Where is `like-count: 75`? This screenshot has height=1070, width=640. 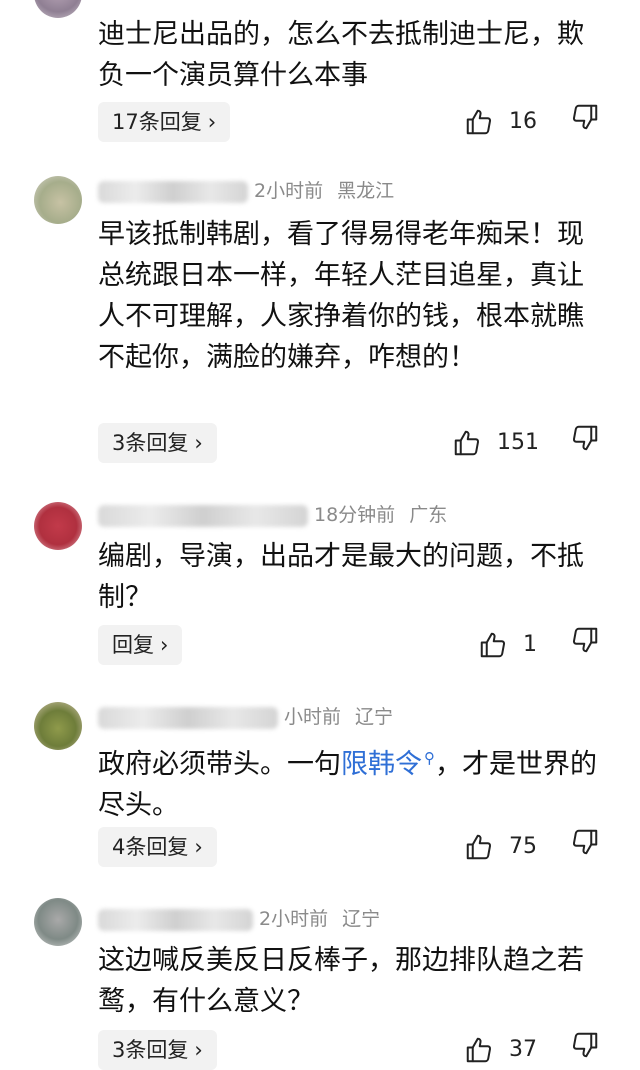
like-count: 75 is located at coordinates (523, 846).